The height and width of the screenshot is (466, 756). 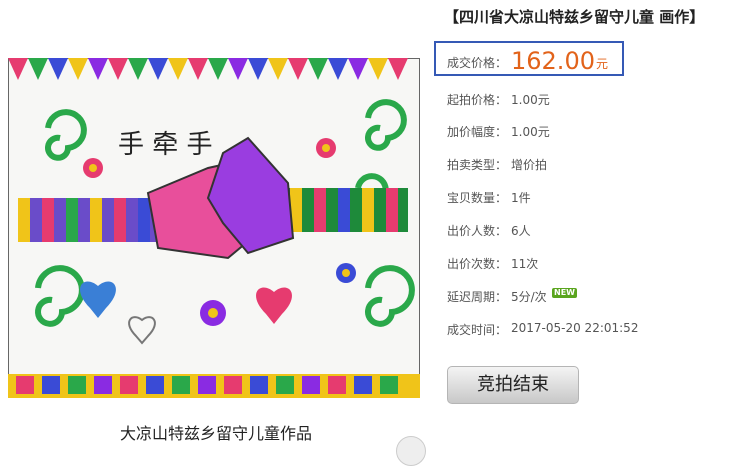 What do you see at coordinates (215, 433) in the screenshot?
I see `image-caption: 大凉山特兹乡留守儿童作品` at bounding box center [215, 433].